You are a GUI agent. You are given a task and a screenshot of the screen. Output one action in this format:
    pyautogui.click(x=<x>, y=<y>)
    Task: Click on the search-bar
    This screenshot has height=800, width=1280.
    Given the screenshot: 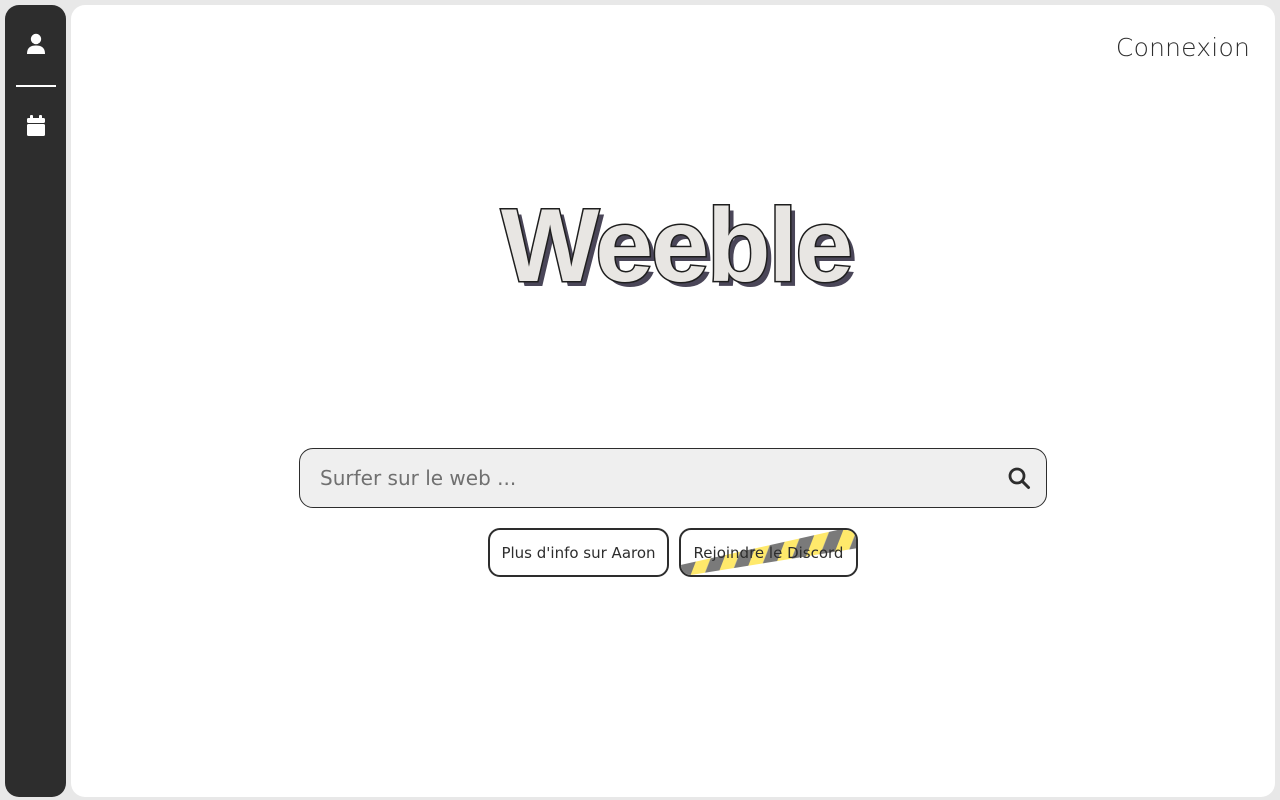 What is the action you would take?
    pyautogui.click(x=673, y=478)
    